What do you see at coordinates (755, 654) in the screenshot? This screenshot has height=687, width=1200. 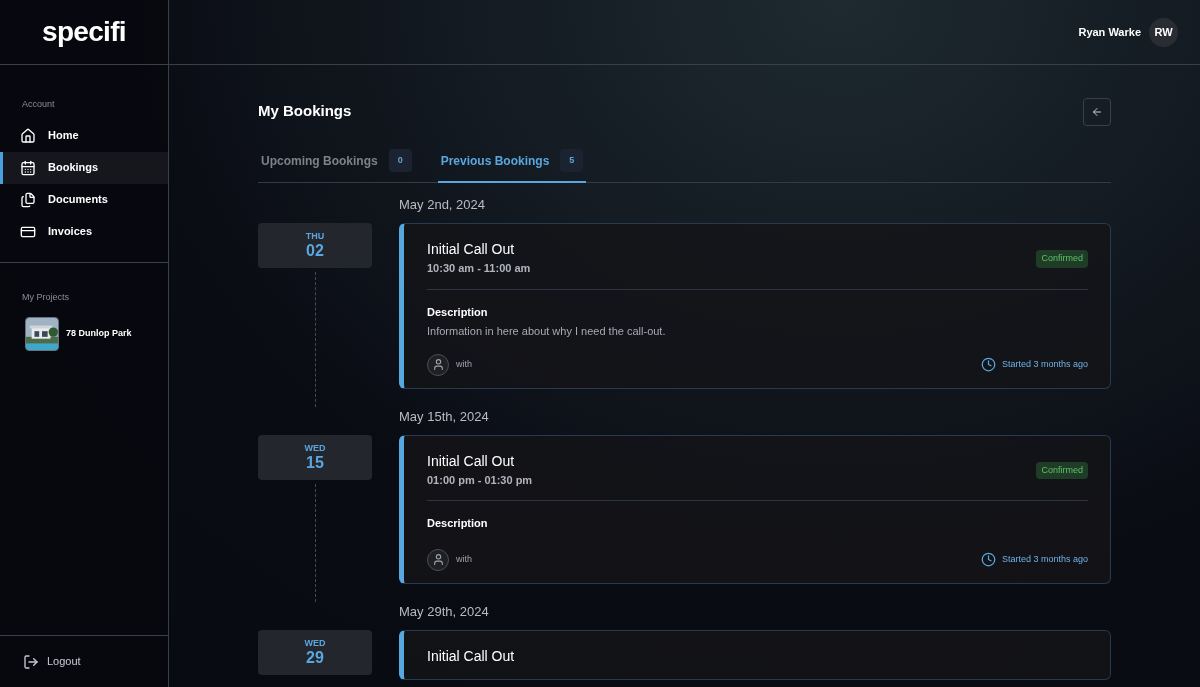 I see `booking-card: Initial Call Out` at bounding box center [755, 654].